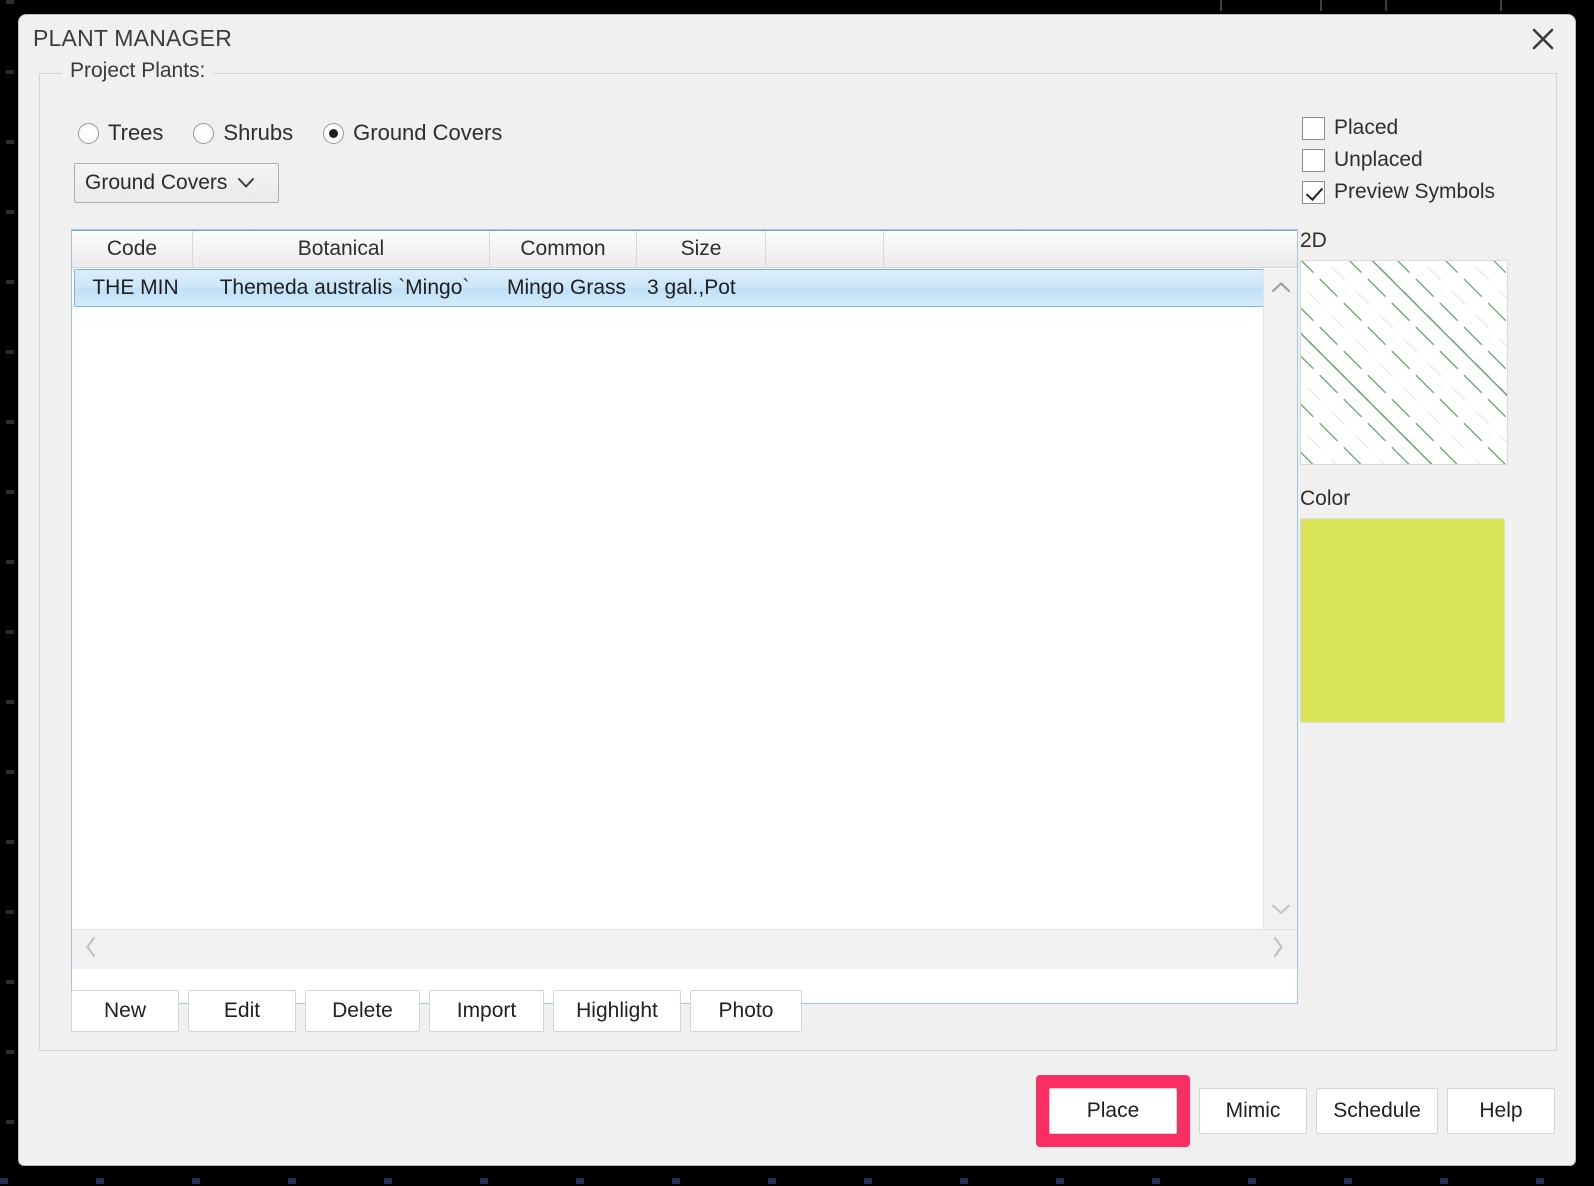 The image size is (1594, 1186). What do you see at coordinates (1366, 127) in the screenshot?
I see `checkbox-label-placed: Placed` at bounding box center [1366, 127].